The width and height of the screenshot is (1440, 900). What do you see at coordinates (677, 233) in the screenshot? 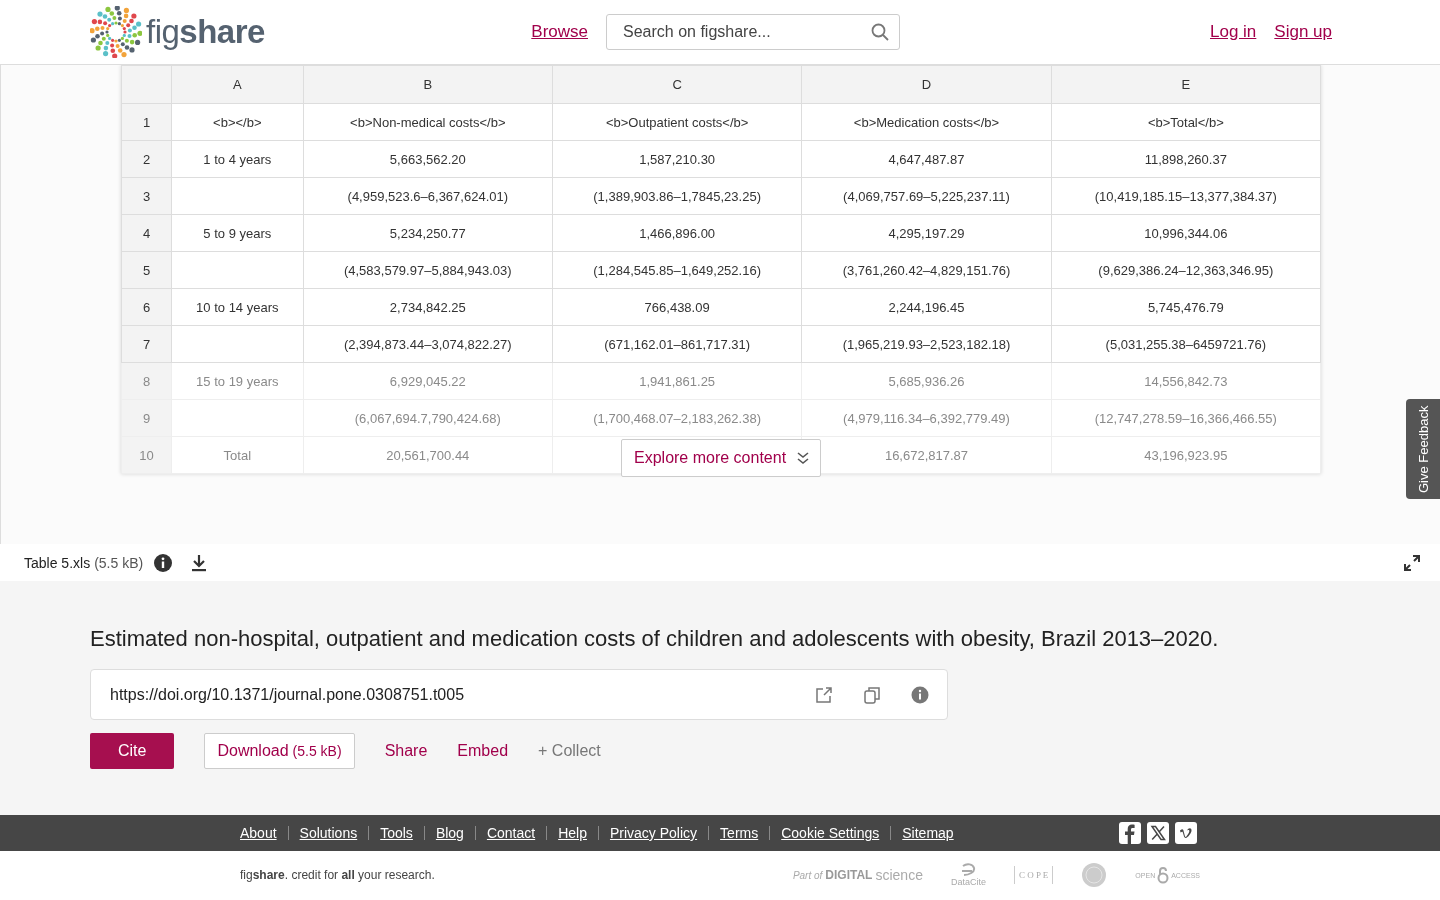
I see `table-cell: 1,466,896.00` at bounding box center [677, 233].